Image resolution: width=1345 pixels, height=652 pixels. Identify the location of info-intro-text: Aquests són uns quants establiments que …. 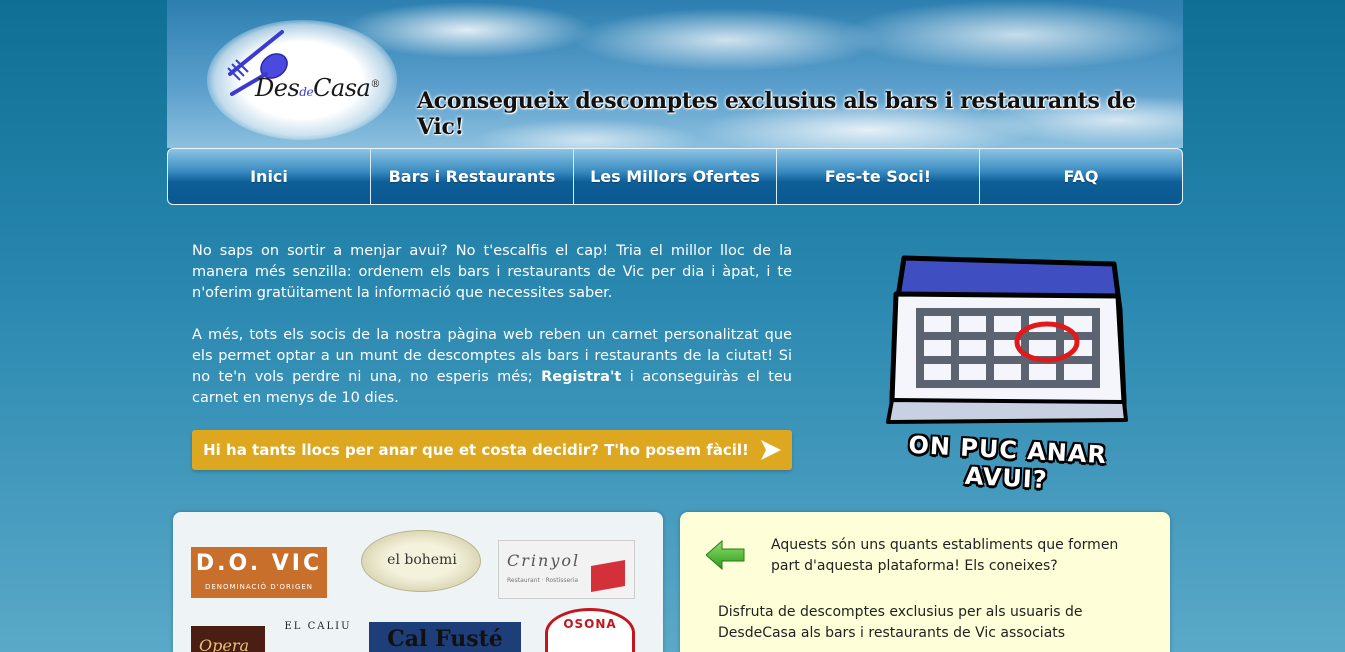
(945, 555).